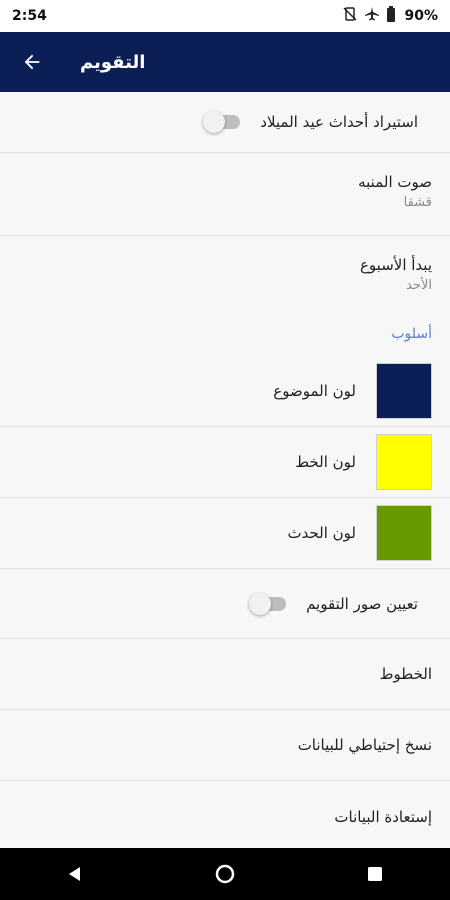  I want to click on setting-fonts: الخطوط, so click(225, 674).